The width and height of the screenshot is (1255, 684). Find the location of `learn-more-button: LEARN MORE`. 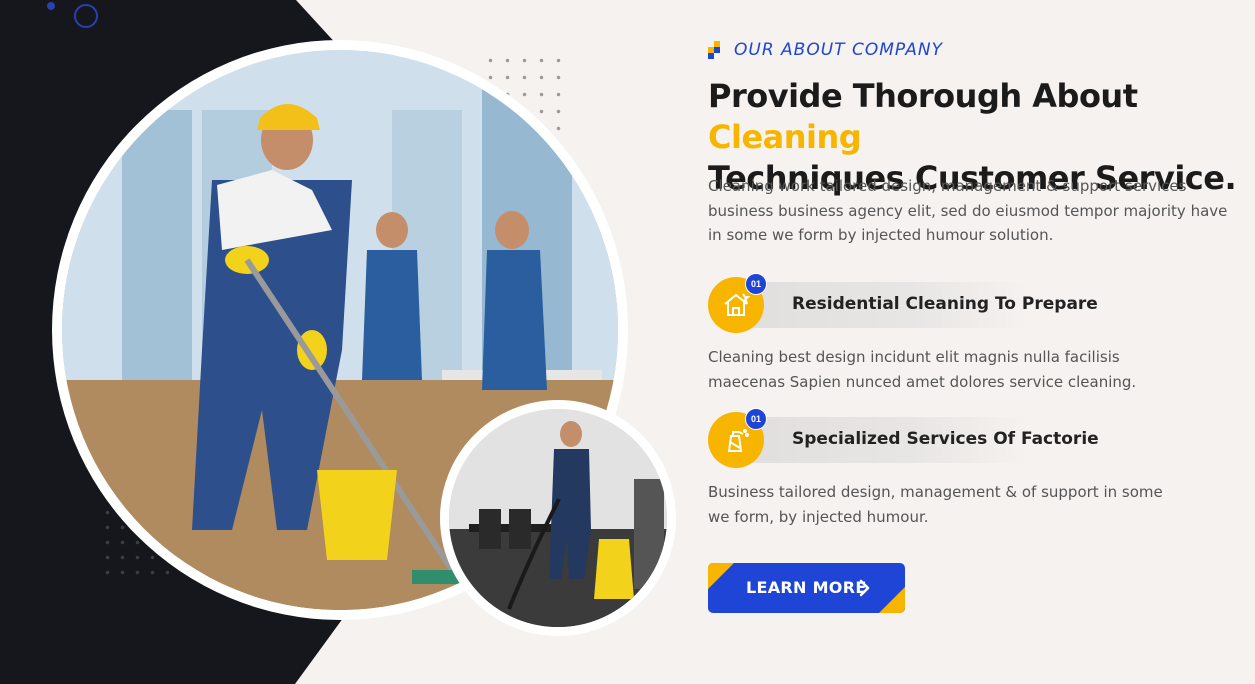

learn-more-button: LEARN MORE is located at coordinates (806, 588).